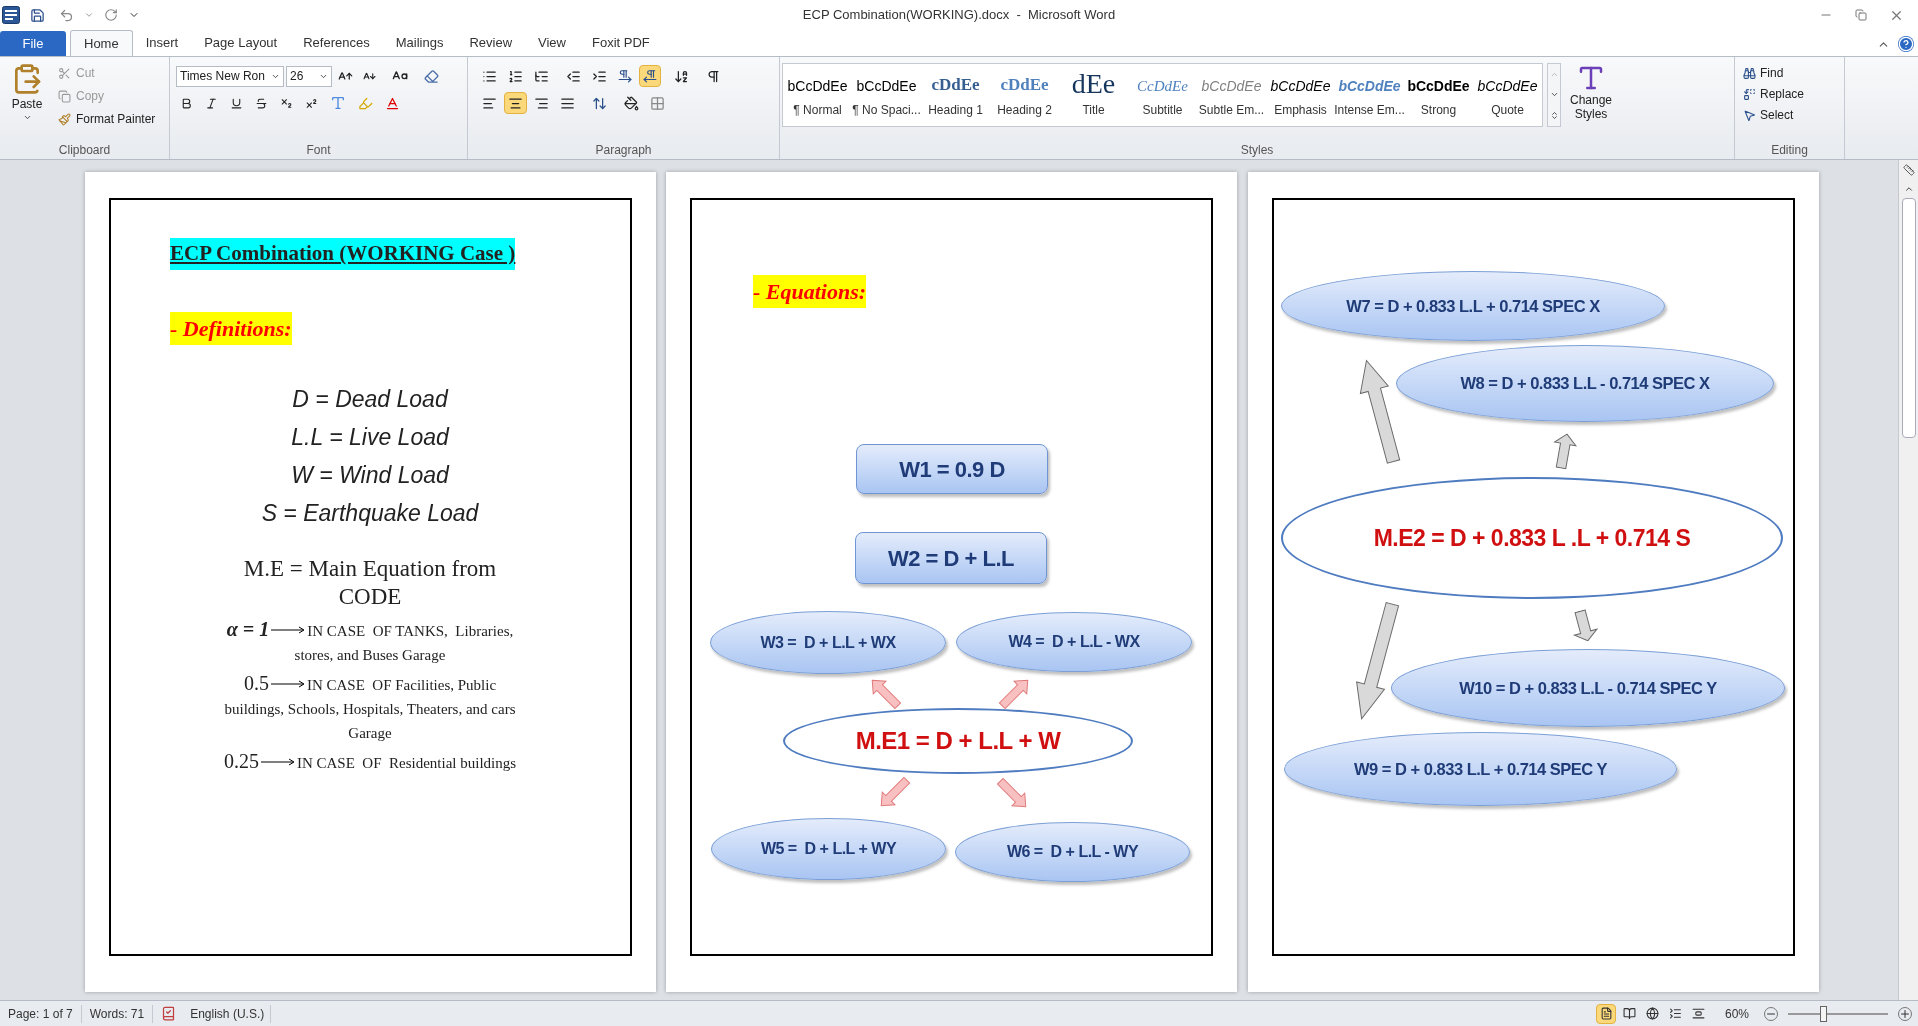 The width and height of the screenshot is (1918, 1026). What do you see at coordinates (1793, 73) in the screenshot?
I see `editing-button: Find` at bounding box center [1793, 73].